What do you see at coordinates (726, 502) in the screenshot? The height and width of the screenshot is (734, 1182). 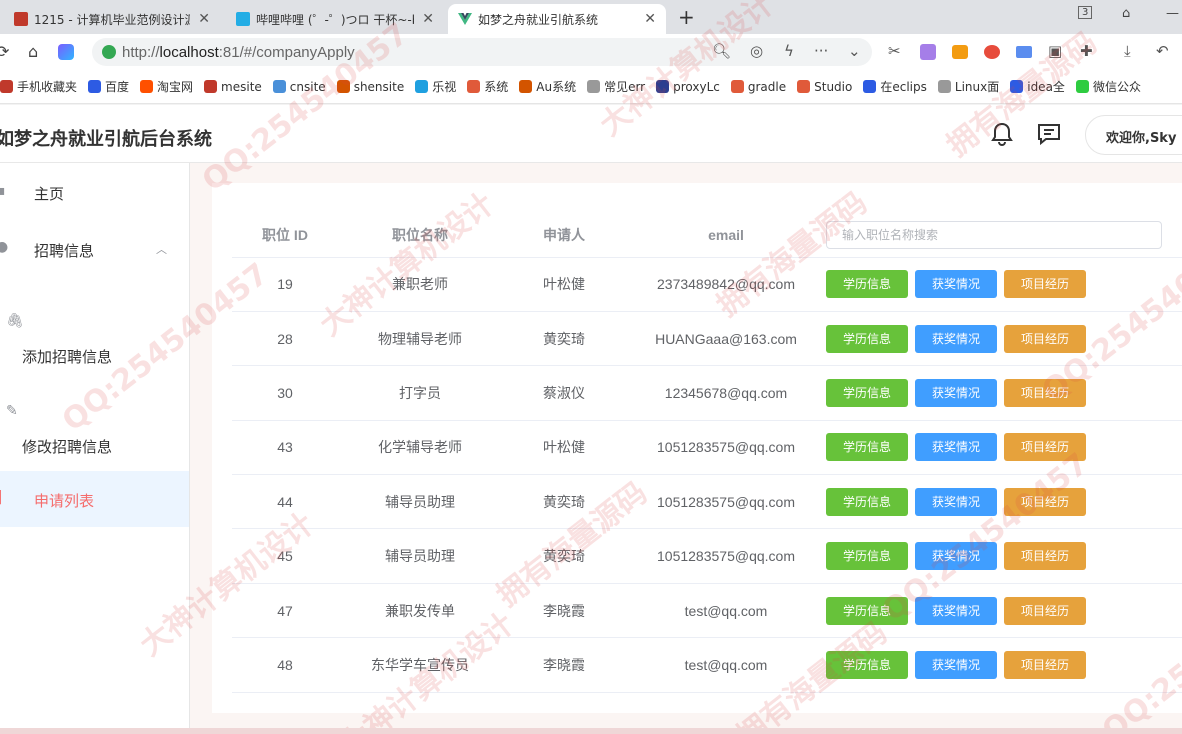 I see `cell-email: 1051283575@qq.com` at bounding box center [726, 502].